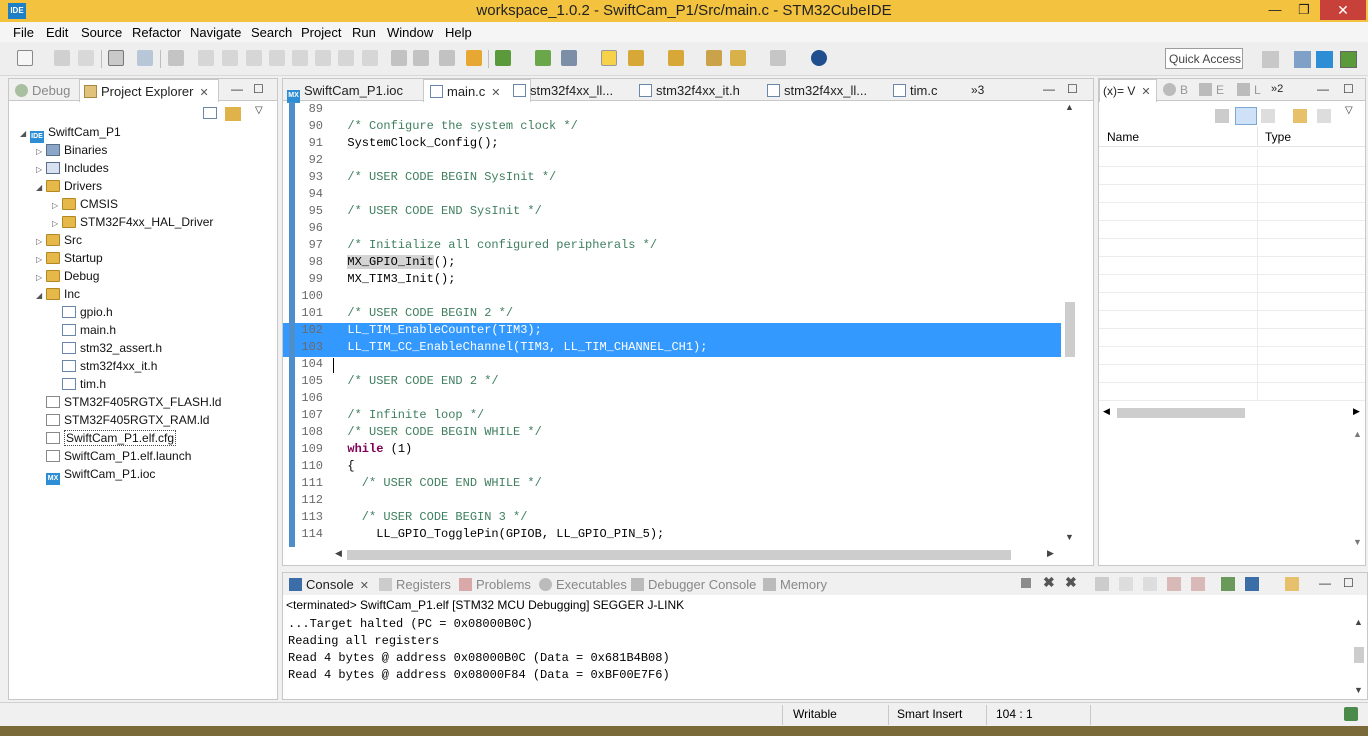  What do you see at coordinates (1222, 116) in the screenshot?
I see `show-type-names-icon` at bounding box center [1222, 116].